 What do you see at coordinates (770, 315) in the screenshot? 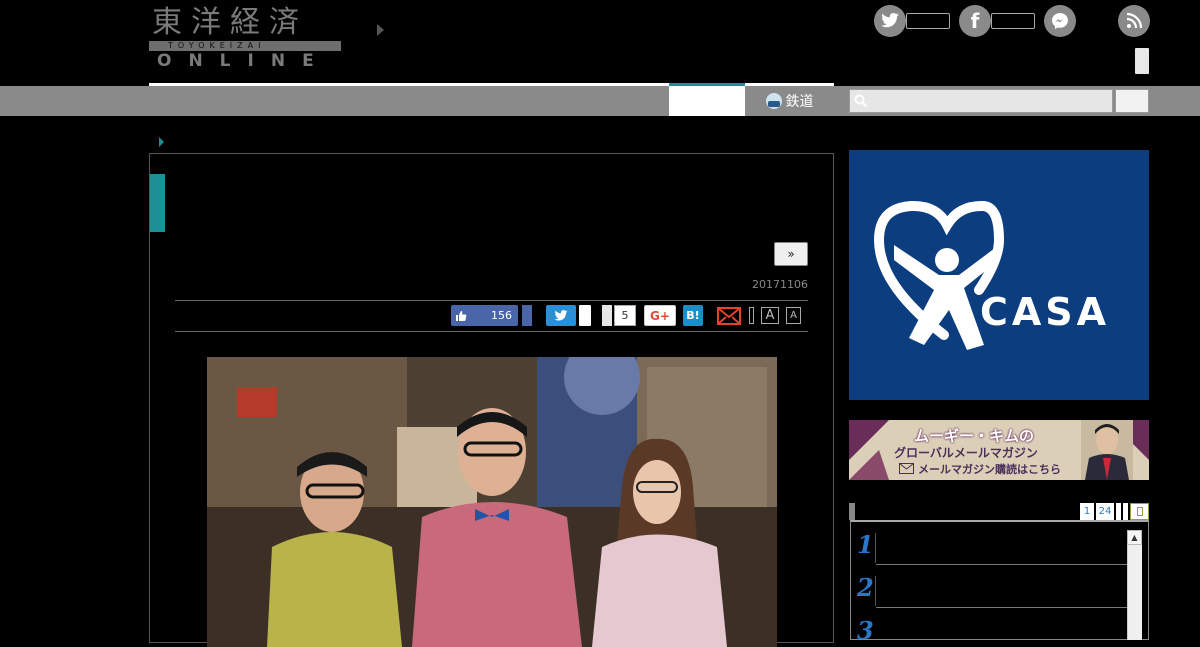
I see `font-large-button: A` at bounding box center [770, 315].